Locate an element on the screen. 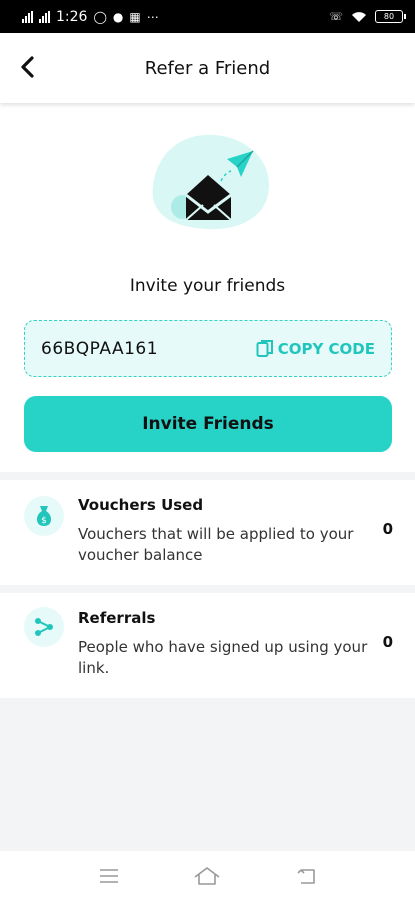 The height and width of the screenshot is (900, 415). wifi-icon is located at coordinates (359, 16).